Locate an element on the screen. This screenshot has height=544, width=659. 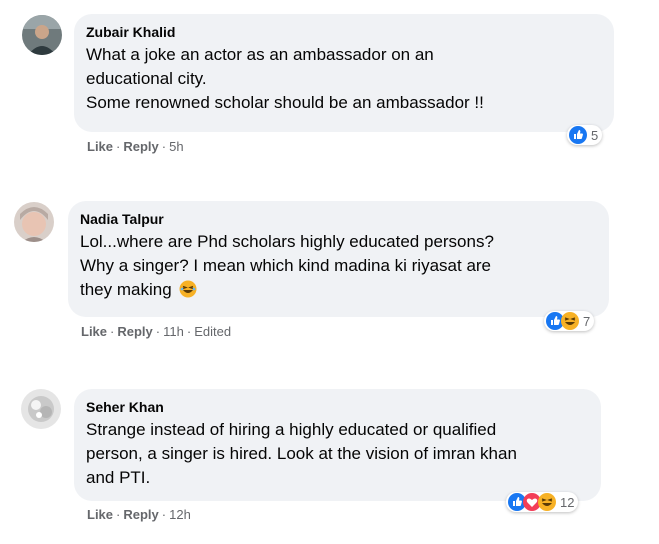
reaction-count: 7 is located at coordinates (587, 321).